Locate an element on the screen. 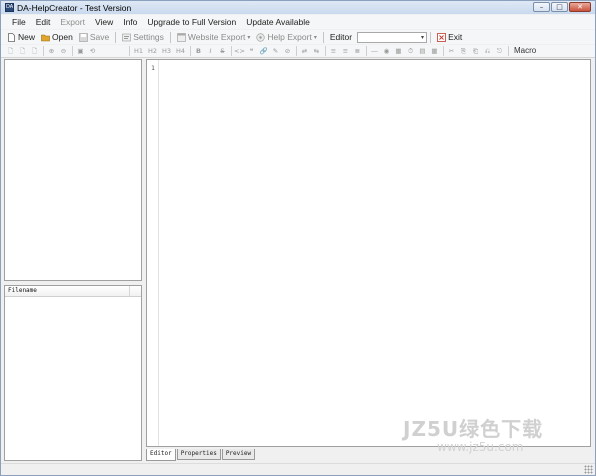  tab-editor: Editor is located at coordinates (161, 455).